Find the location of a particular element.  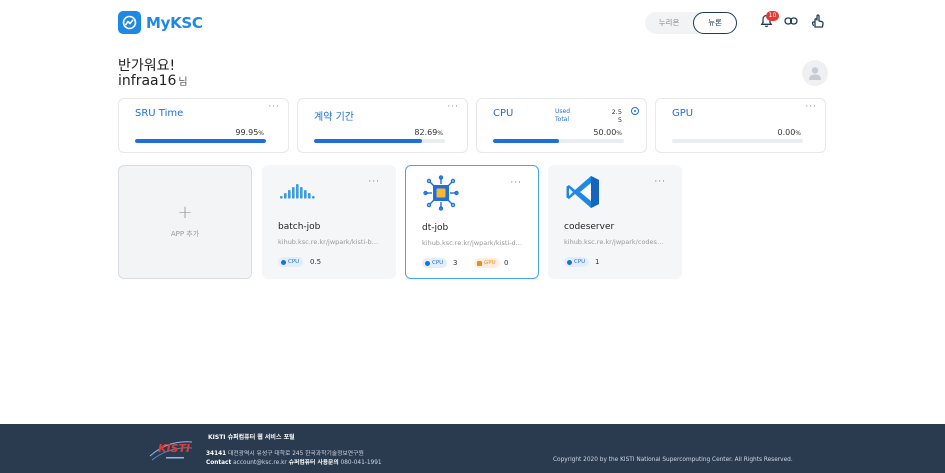

username-line: infraa16 님 is located at coordinates (153, 81).